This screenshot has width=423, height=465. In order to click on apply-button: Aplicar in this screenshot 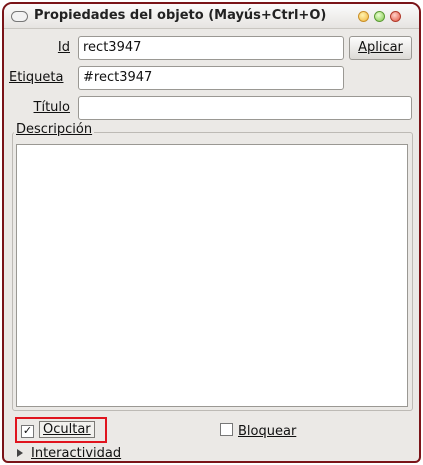, I will do `click(380, 48)`.